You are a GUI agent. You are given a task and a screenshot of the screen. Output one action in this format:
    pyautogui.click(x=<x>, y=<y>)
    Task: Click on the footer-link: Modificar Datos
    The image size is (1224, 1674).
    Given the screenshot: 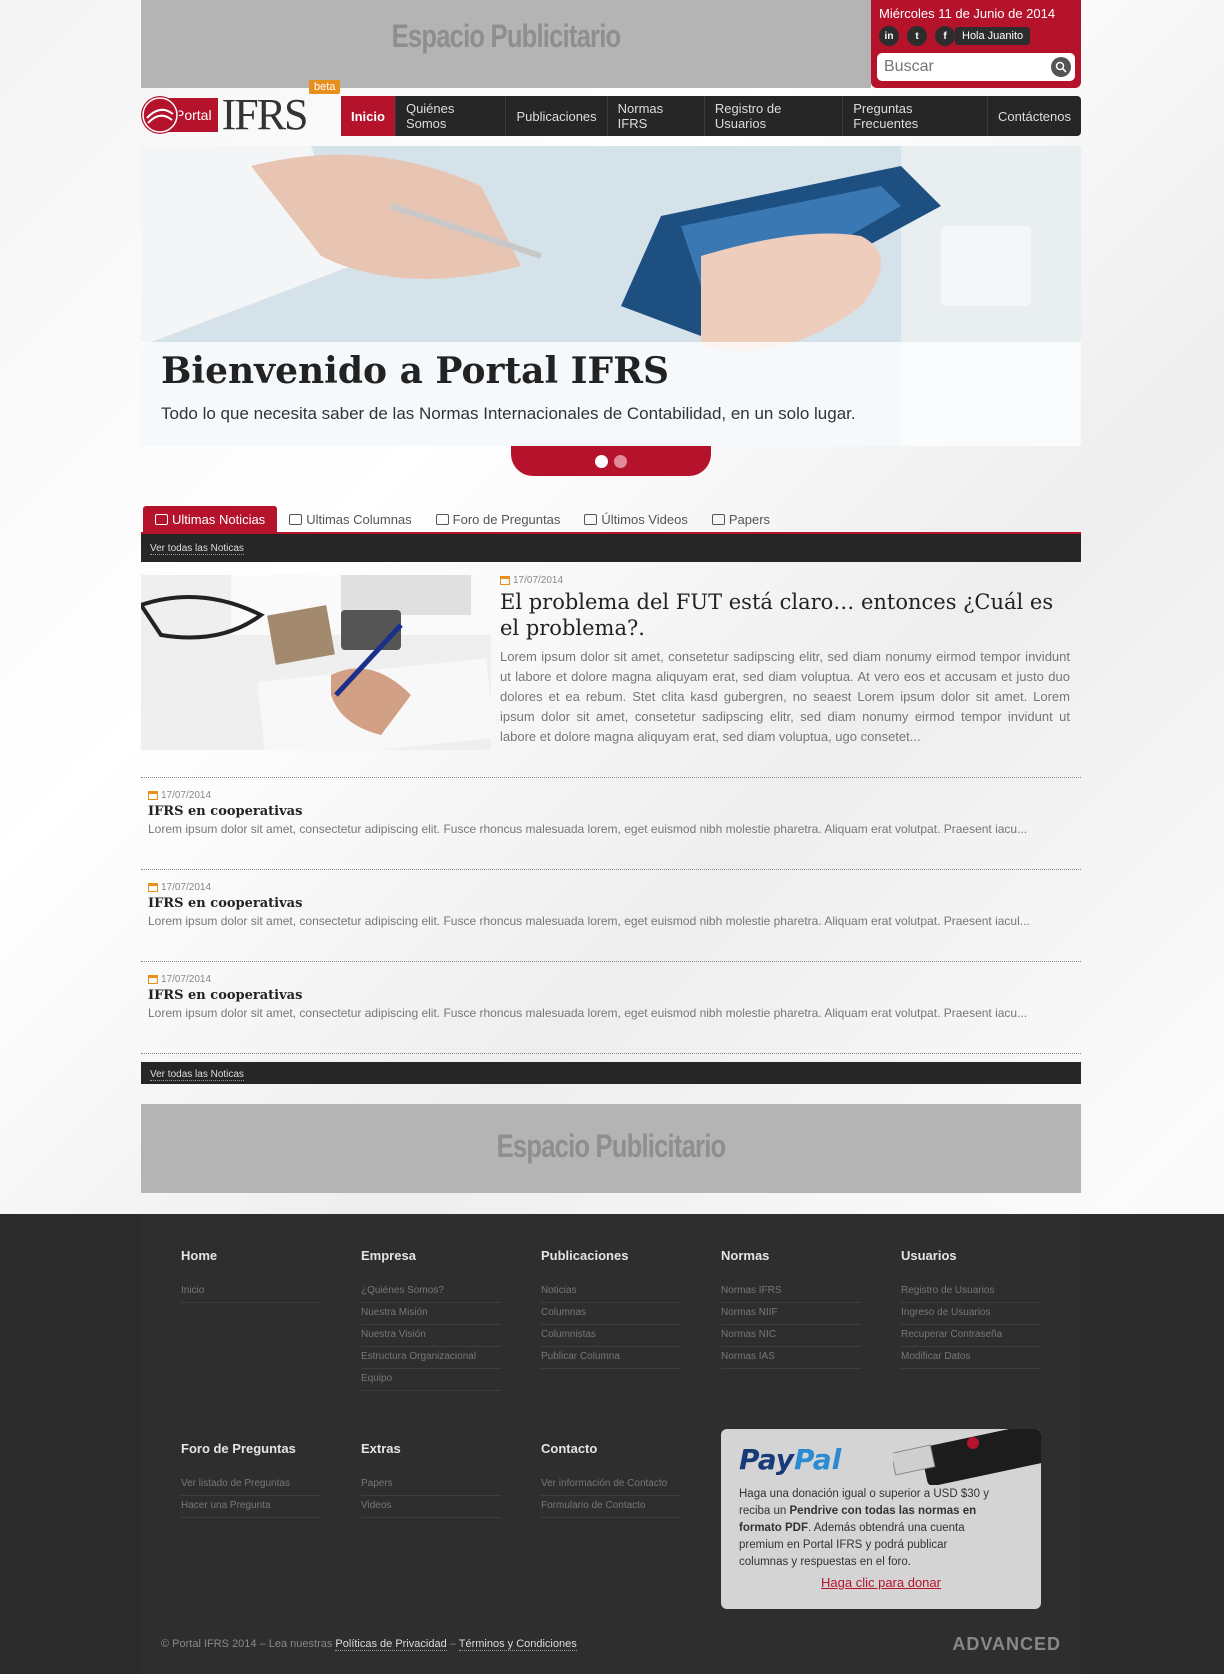 What is the action you would take?
    pyautogui.click(x=971, y=1358)
    